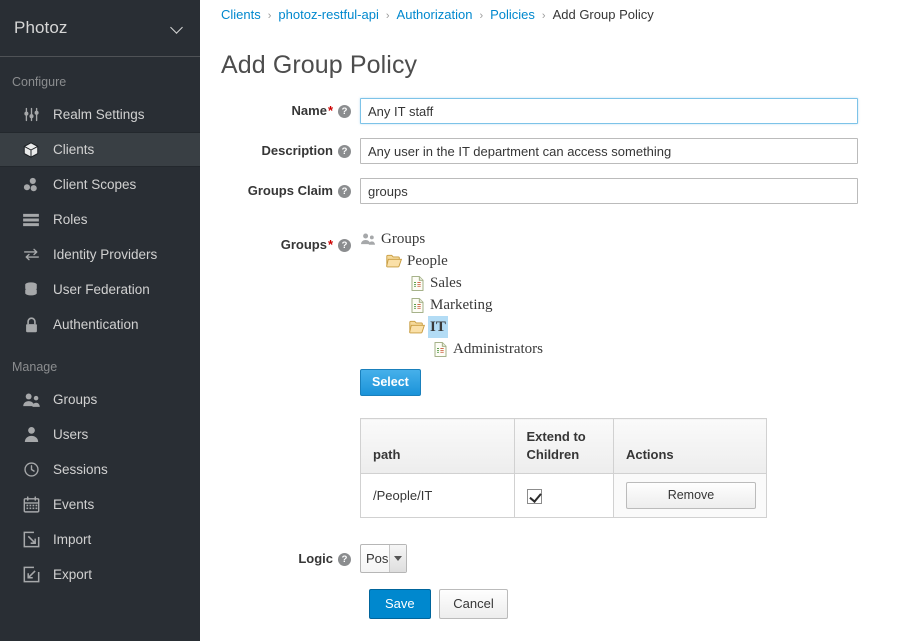 The height and width of the screenshot is (641, 912). What do you see at coordinates (100, 539) in the screenshot?
I see `sidebar-item-import: Import` at bounding box center [100, 539].